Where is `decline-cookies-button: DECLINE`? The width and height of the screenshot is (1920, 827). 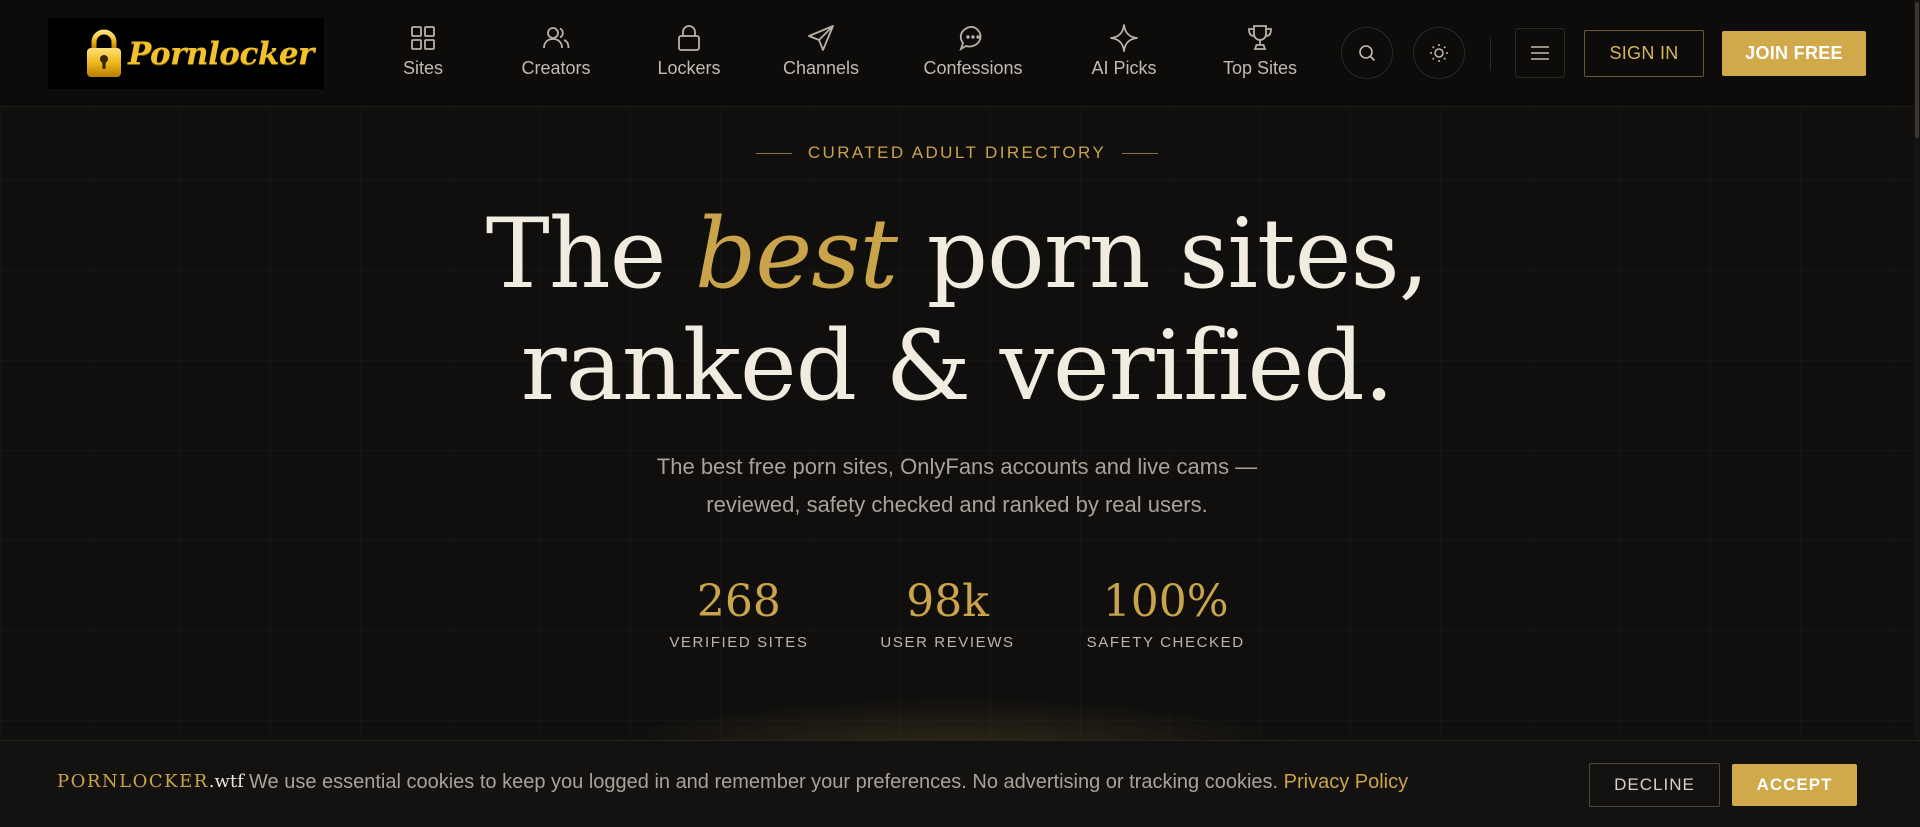
decline-cookies-button: DECLINE is located at coordinates (1654, 785).